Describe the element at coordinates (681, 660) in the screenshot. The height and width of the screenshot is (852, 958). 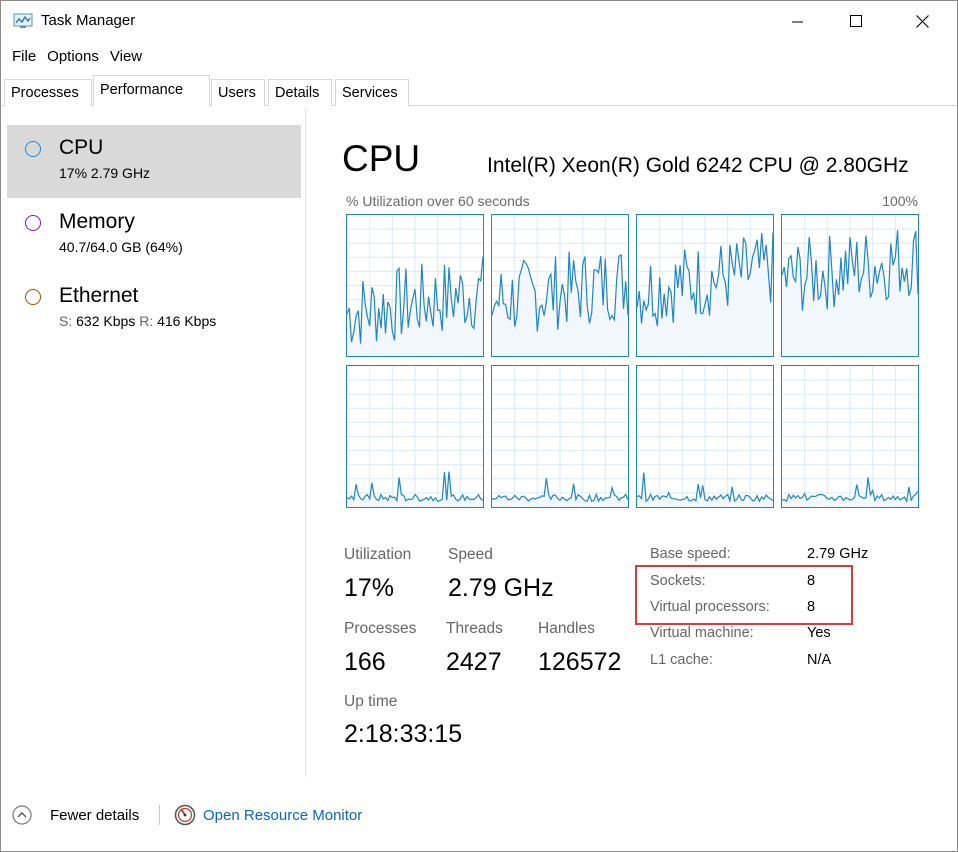
I see `l1-cache-label: L1 cache:` at that location.